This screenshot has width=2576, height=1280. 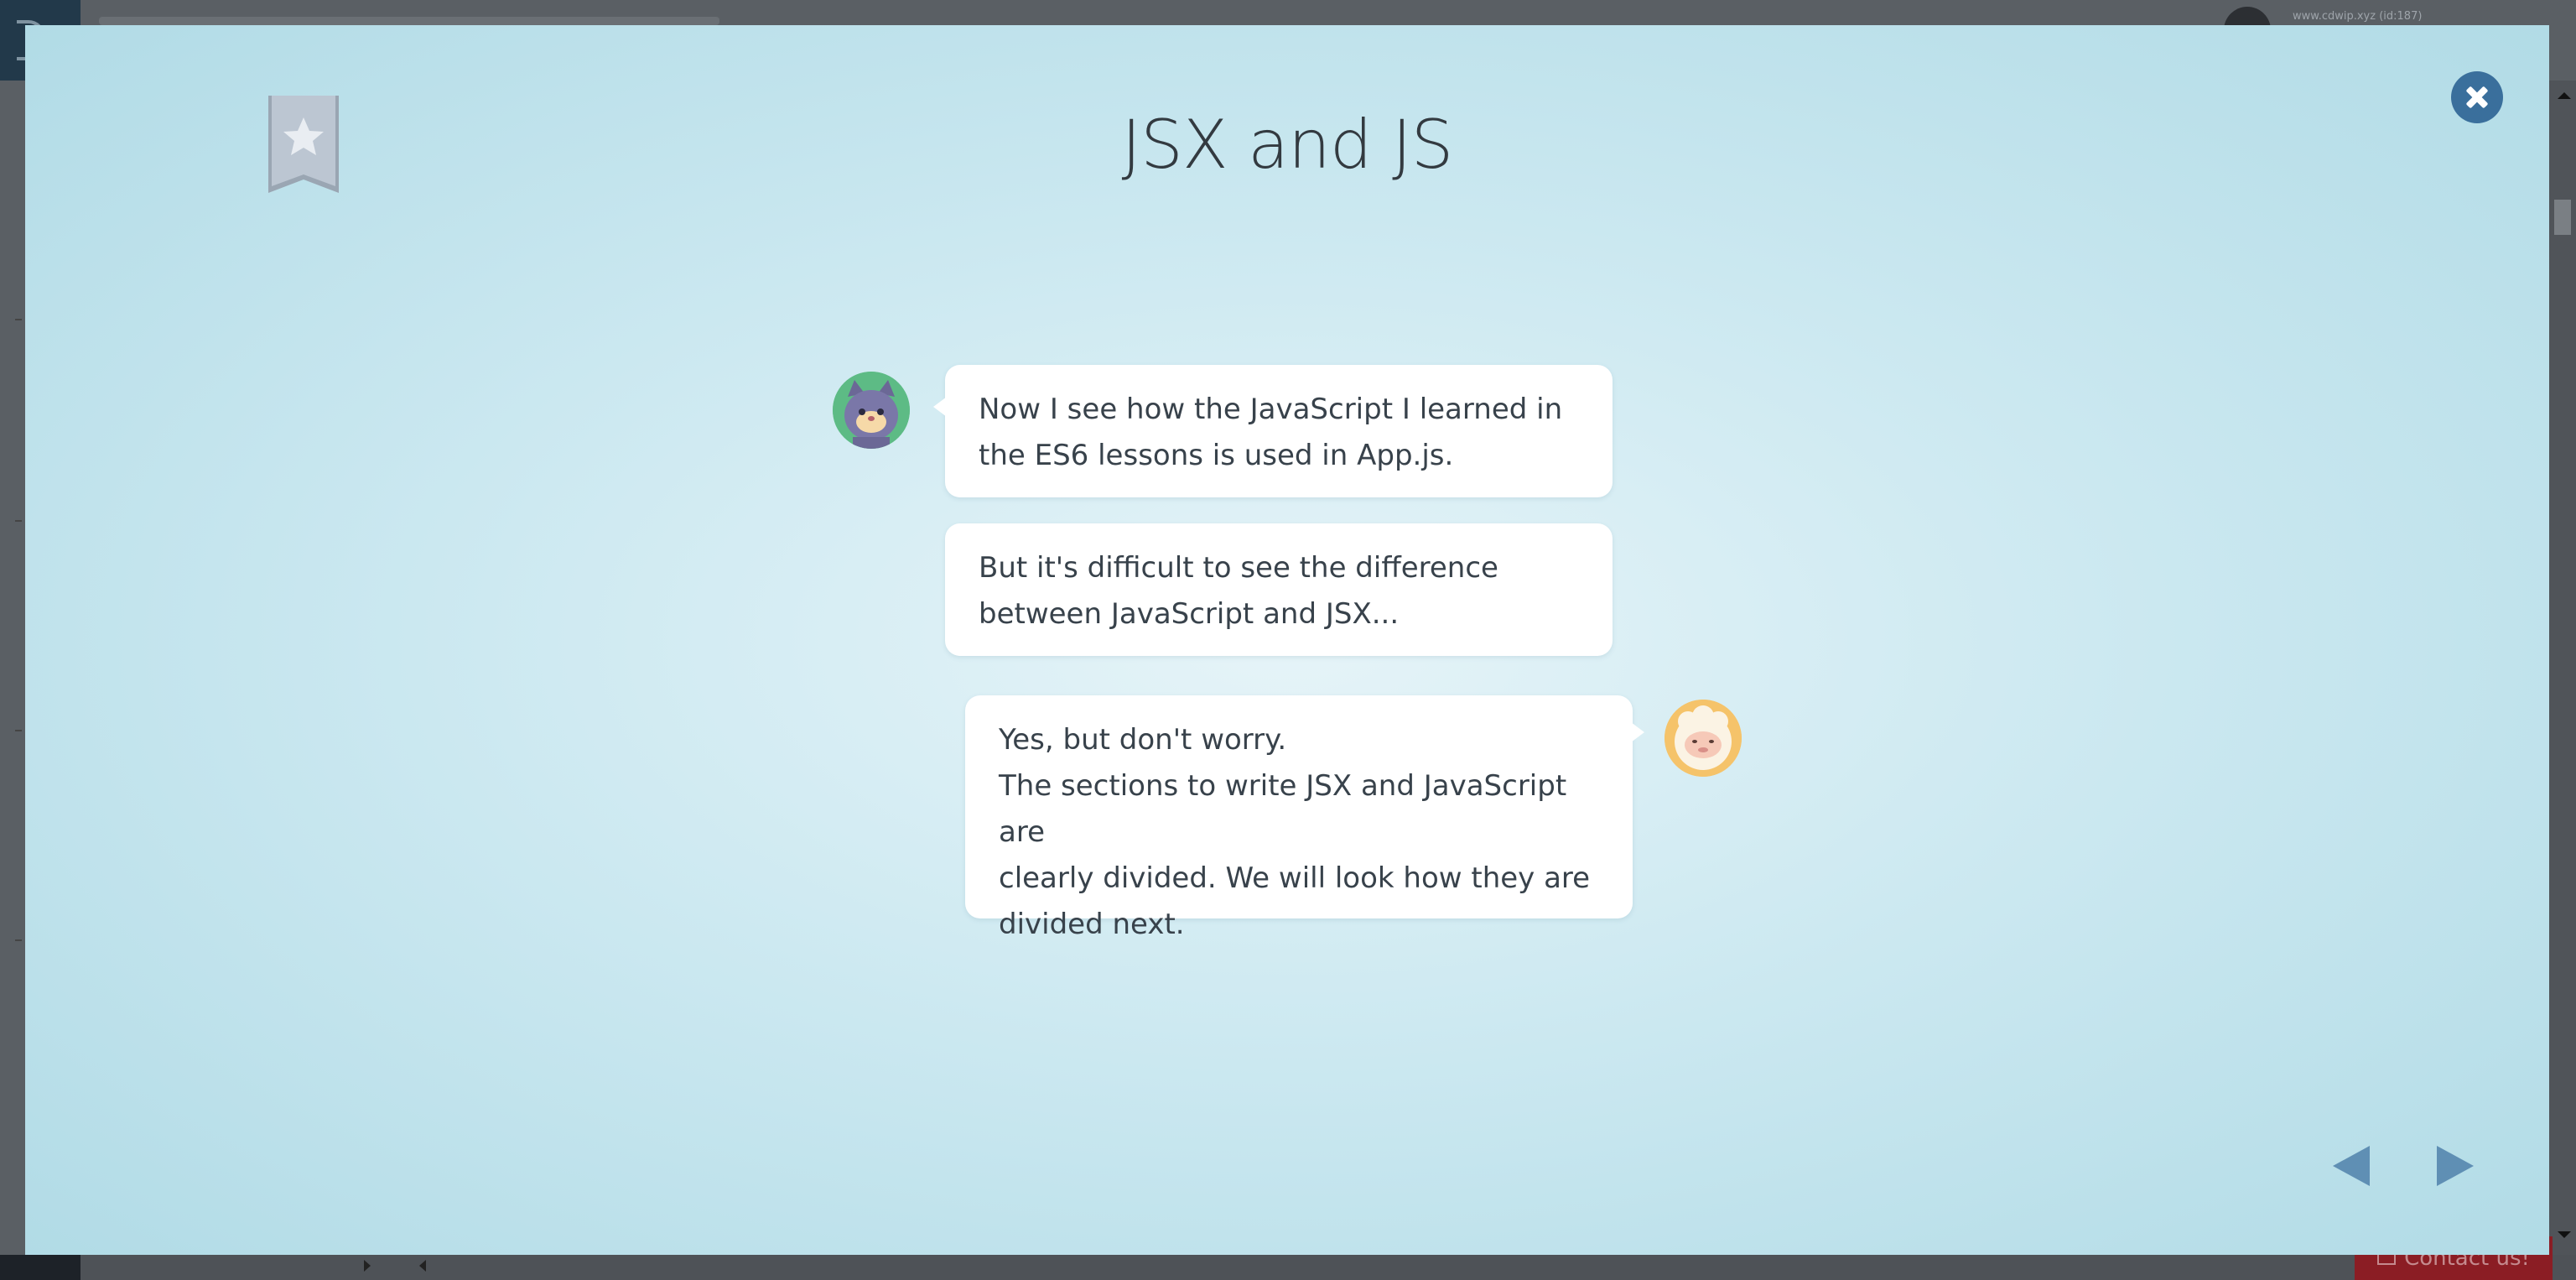 I want to click on message-line: divided next., so click(x=1092, y=924).